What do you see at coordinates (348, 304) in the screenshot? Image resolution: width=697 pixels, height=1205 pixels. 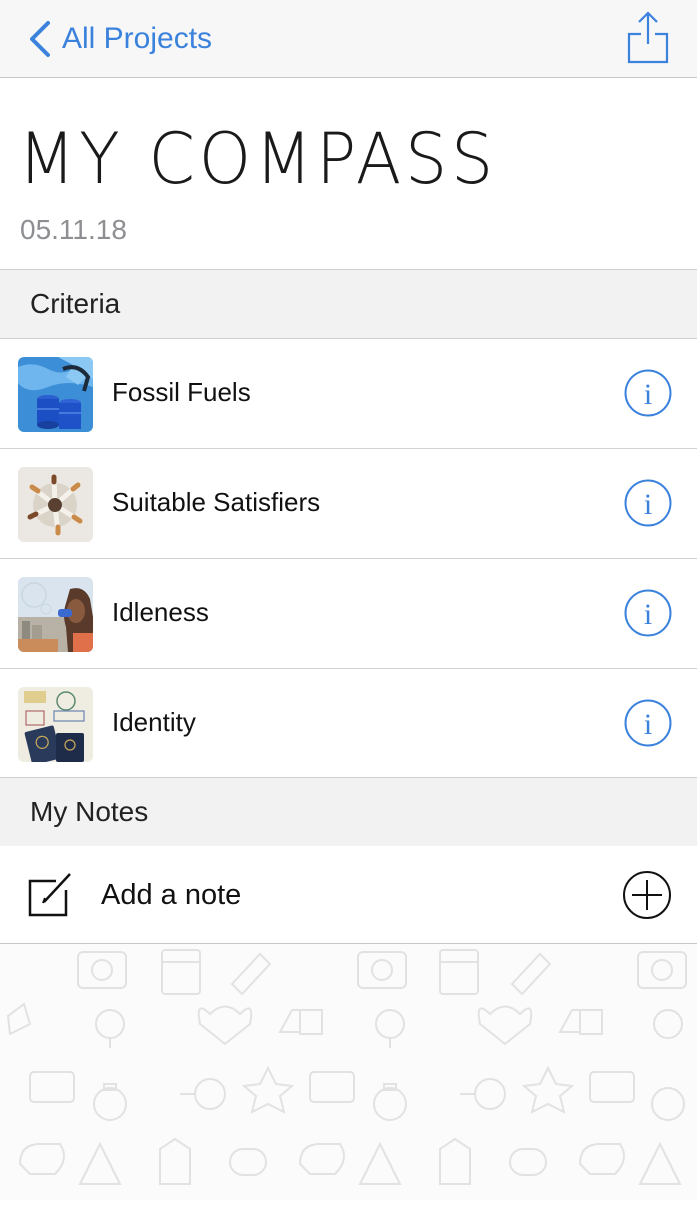 I see `criteria-section-header: Criteria` at bounding box center [348, 304].